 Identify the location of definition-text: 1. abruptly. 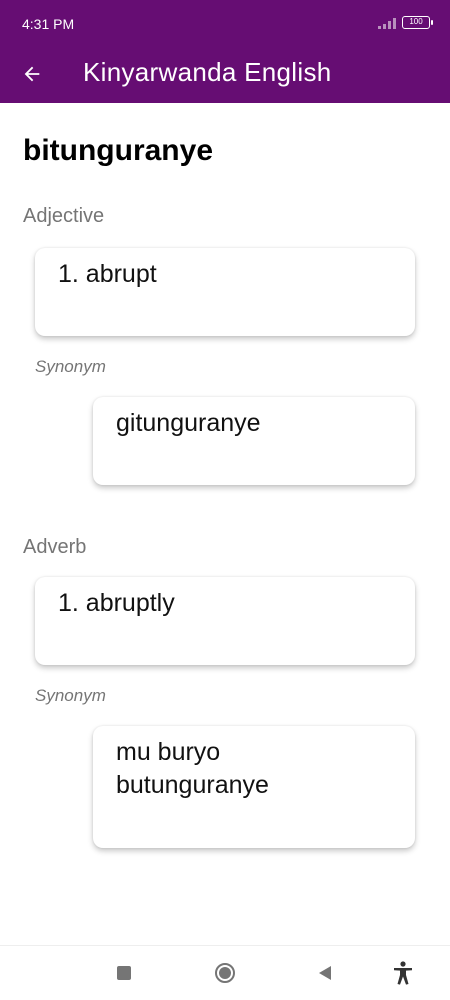
(116, 603).